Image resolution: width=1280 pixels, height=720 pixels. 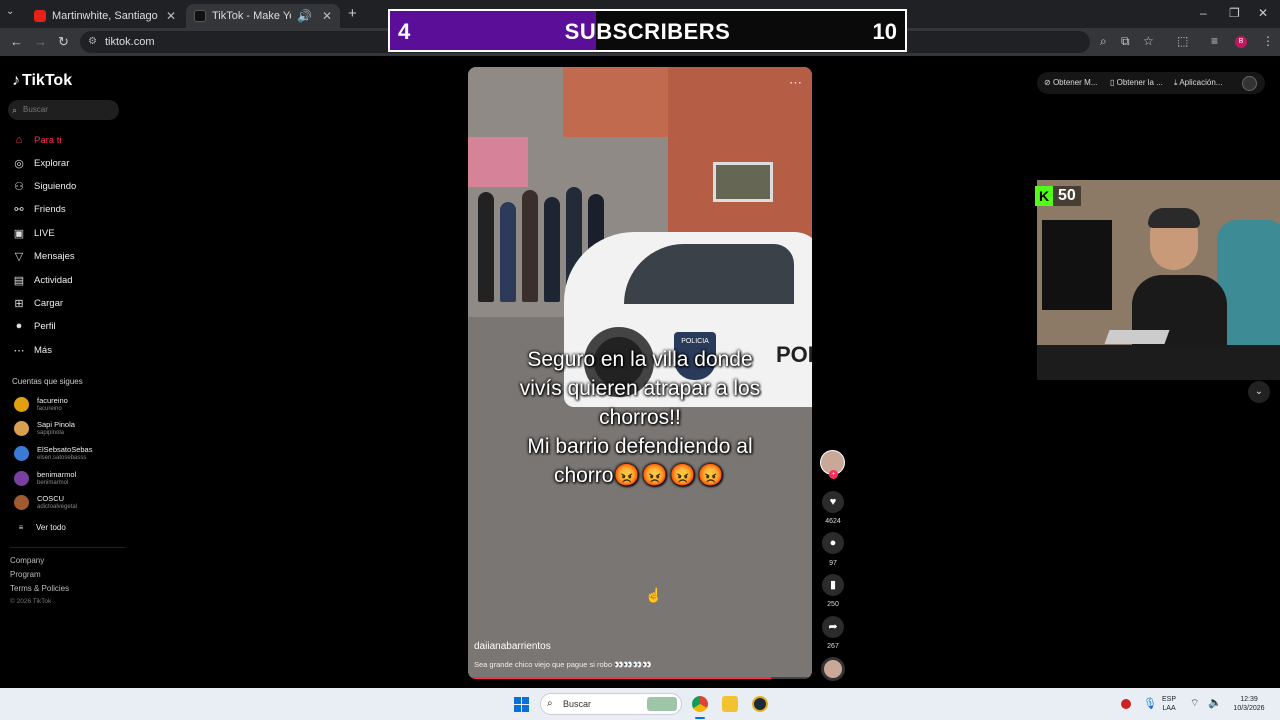 What do you see at coordinates (670, 475) in the screenshot?
I see `angry-emoji: 😡😡😡😡` at bounding box center [670, 475].